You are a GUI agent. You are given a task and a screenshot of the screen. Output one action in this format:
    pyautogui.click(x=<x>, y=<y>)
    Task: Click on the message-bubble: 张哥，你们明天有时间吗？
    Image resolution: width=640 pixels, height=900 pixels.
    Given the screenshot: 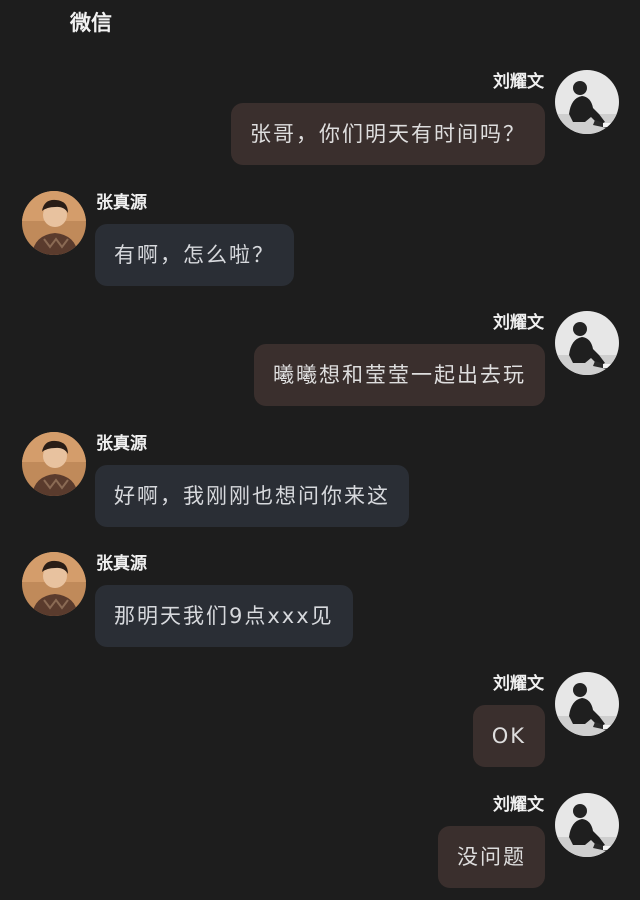 What is the action you would take?
    pyautogui.click(x=388, y=134)
    